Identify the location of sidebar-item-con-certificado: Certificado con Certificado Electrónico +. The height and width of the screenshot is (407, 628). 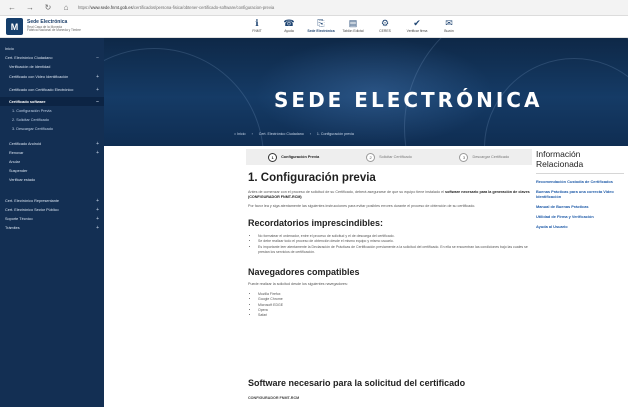
(52, 90).